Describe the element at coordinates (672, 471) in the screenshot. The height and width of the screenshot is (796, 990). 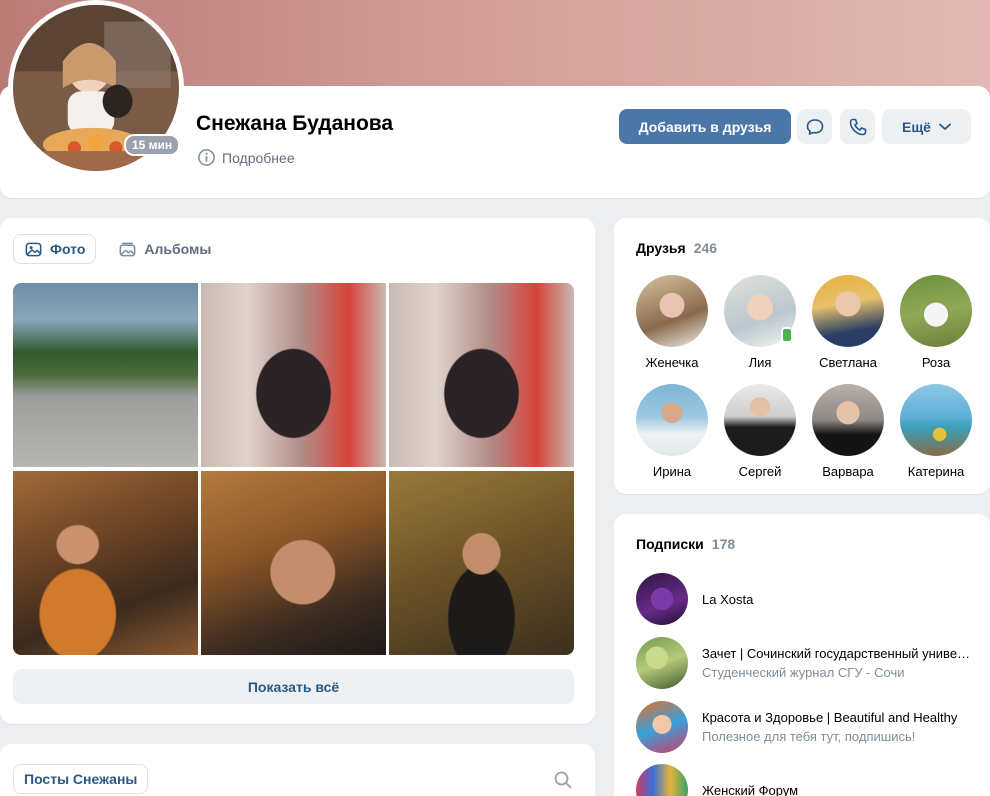
I see `friend-name: Ирина` at that location.